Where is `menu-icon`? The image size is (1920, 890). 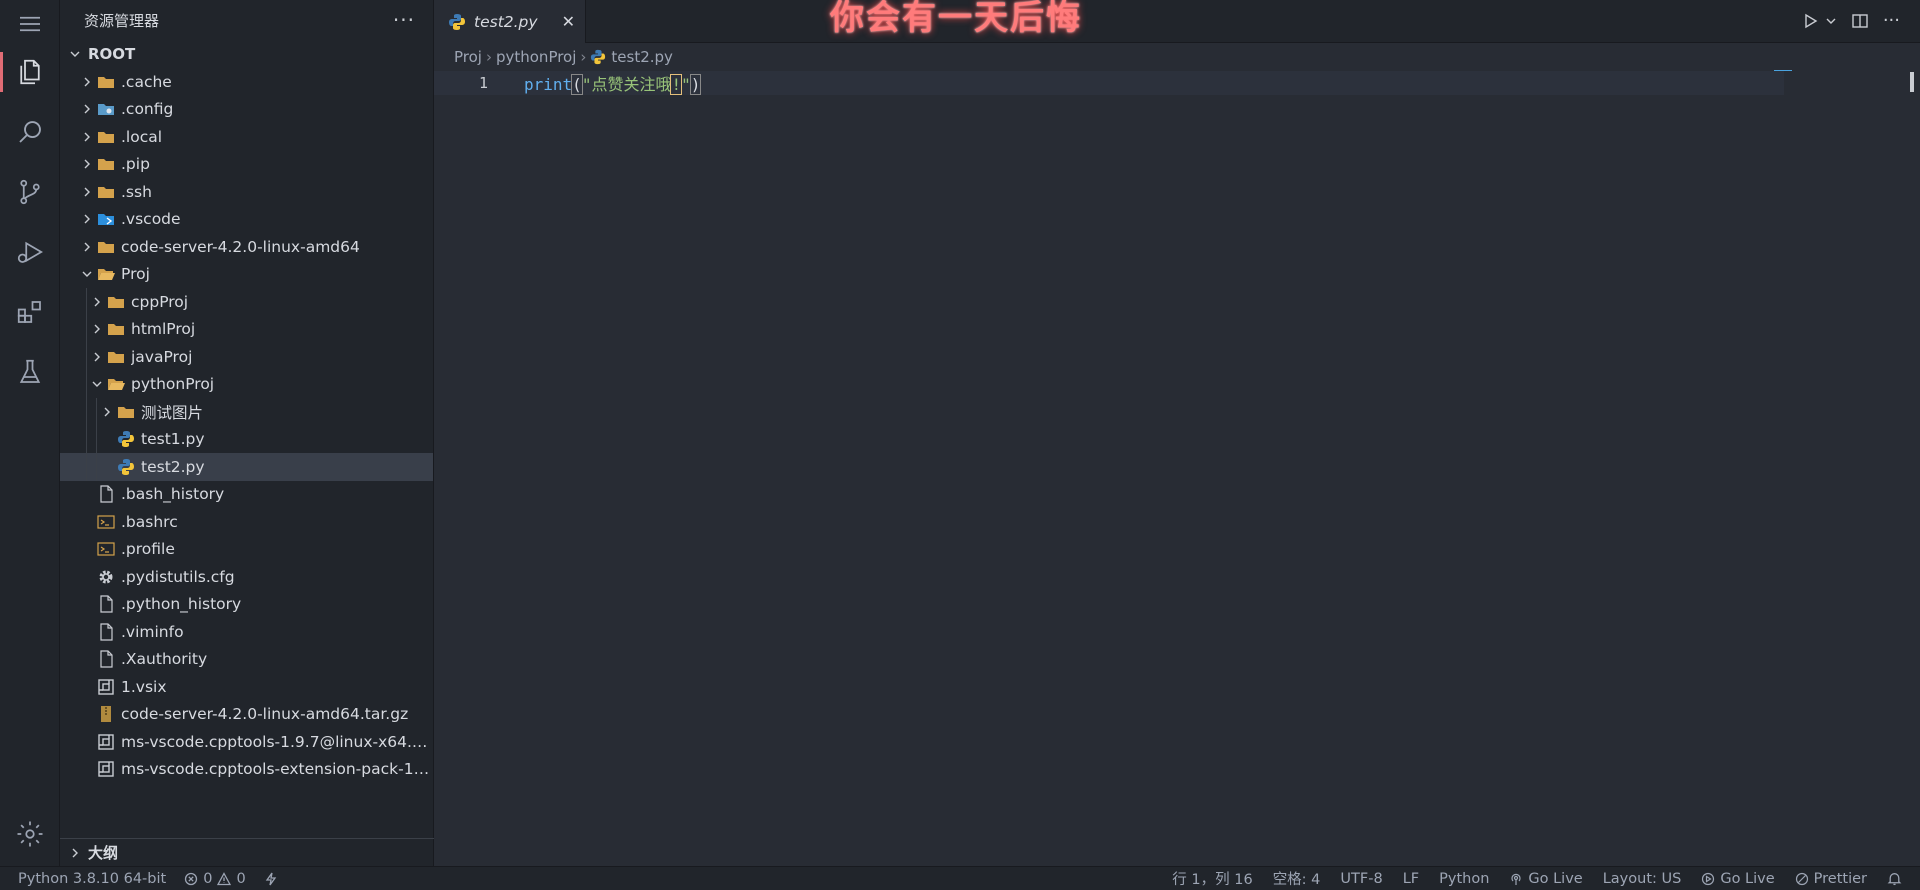
menu-icon is located at coordinates (30, 24).